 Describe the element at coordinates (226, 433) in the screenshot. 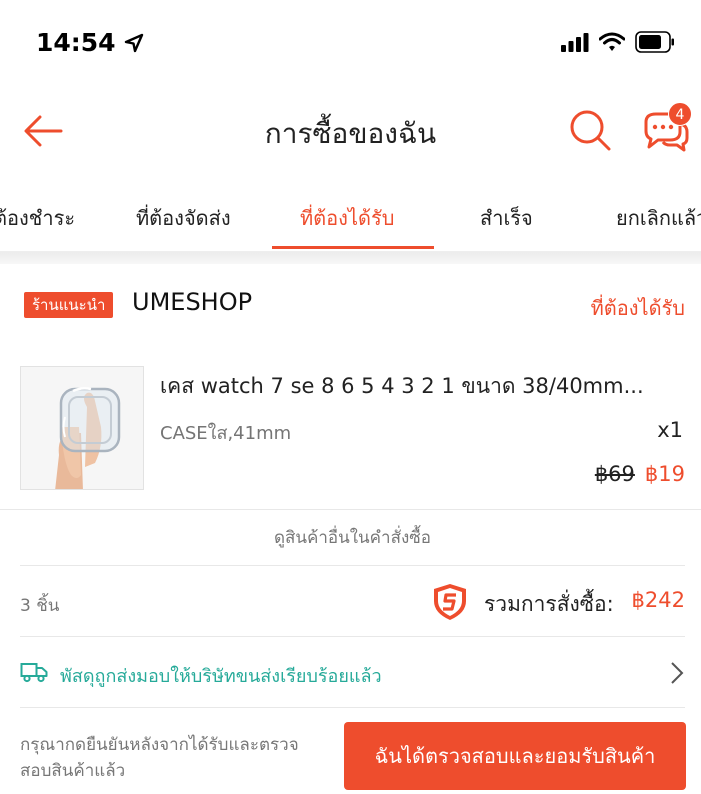

I see `product-variant: CASEใส,41mm` at that location.